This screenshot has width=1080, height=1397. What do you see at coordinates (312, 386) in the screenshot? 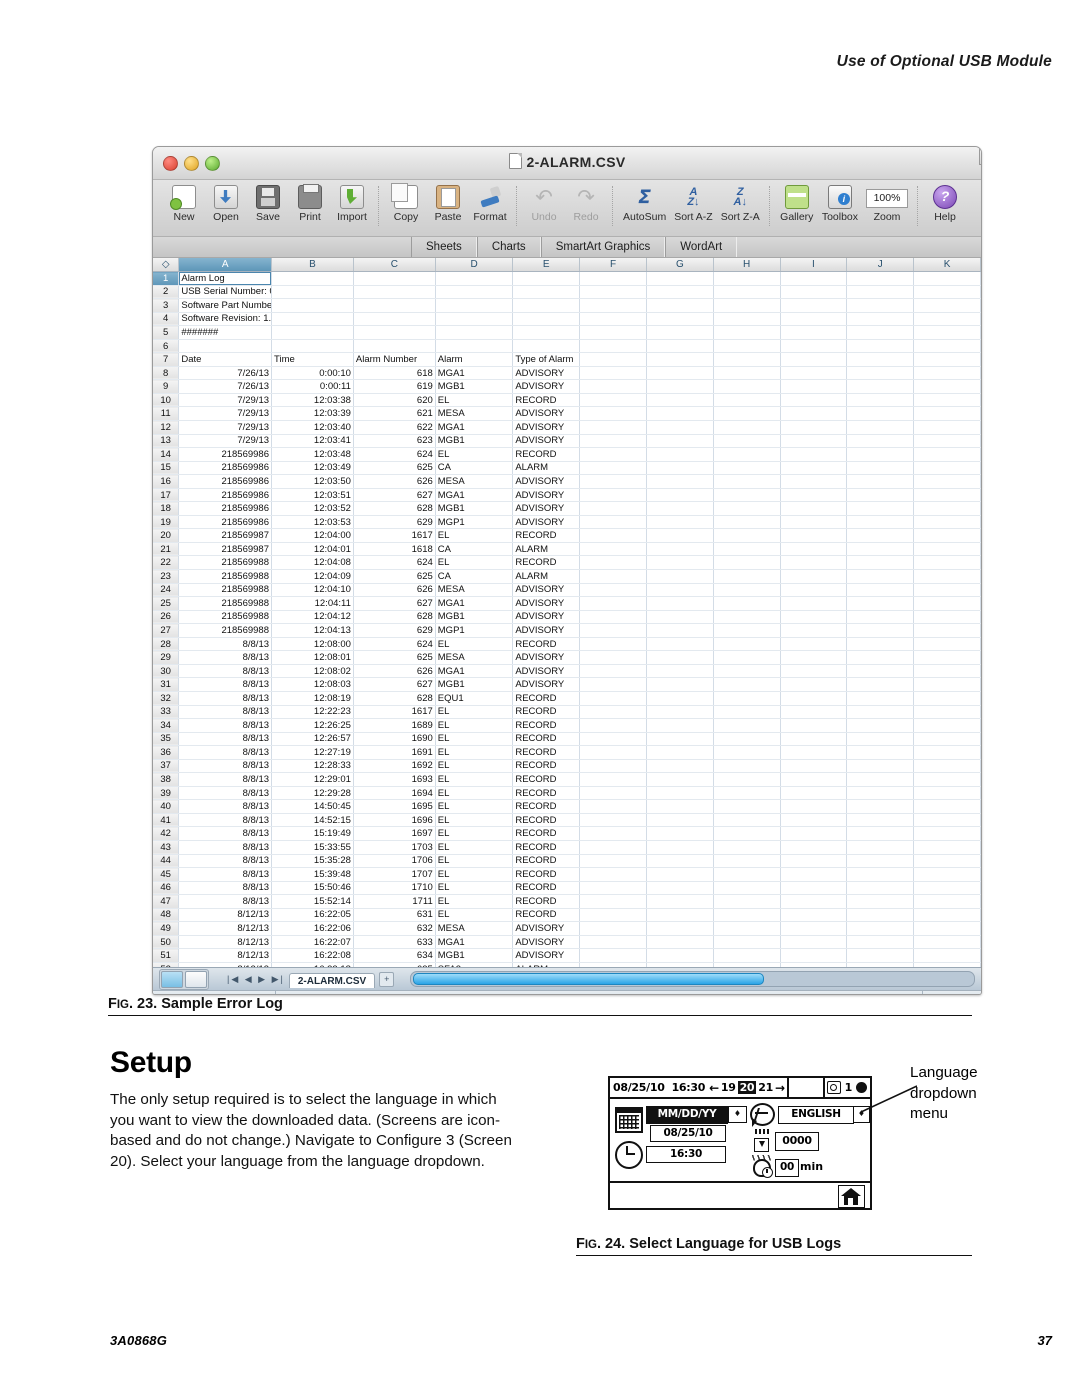
I see `grid-cell: 0:00:11` at bounding box center [312, 386].